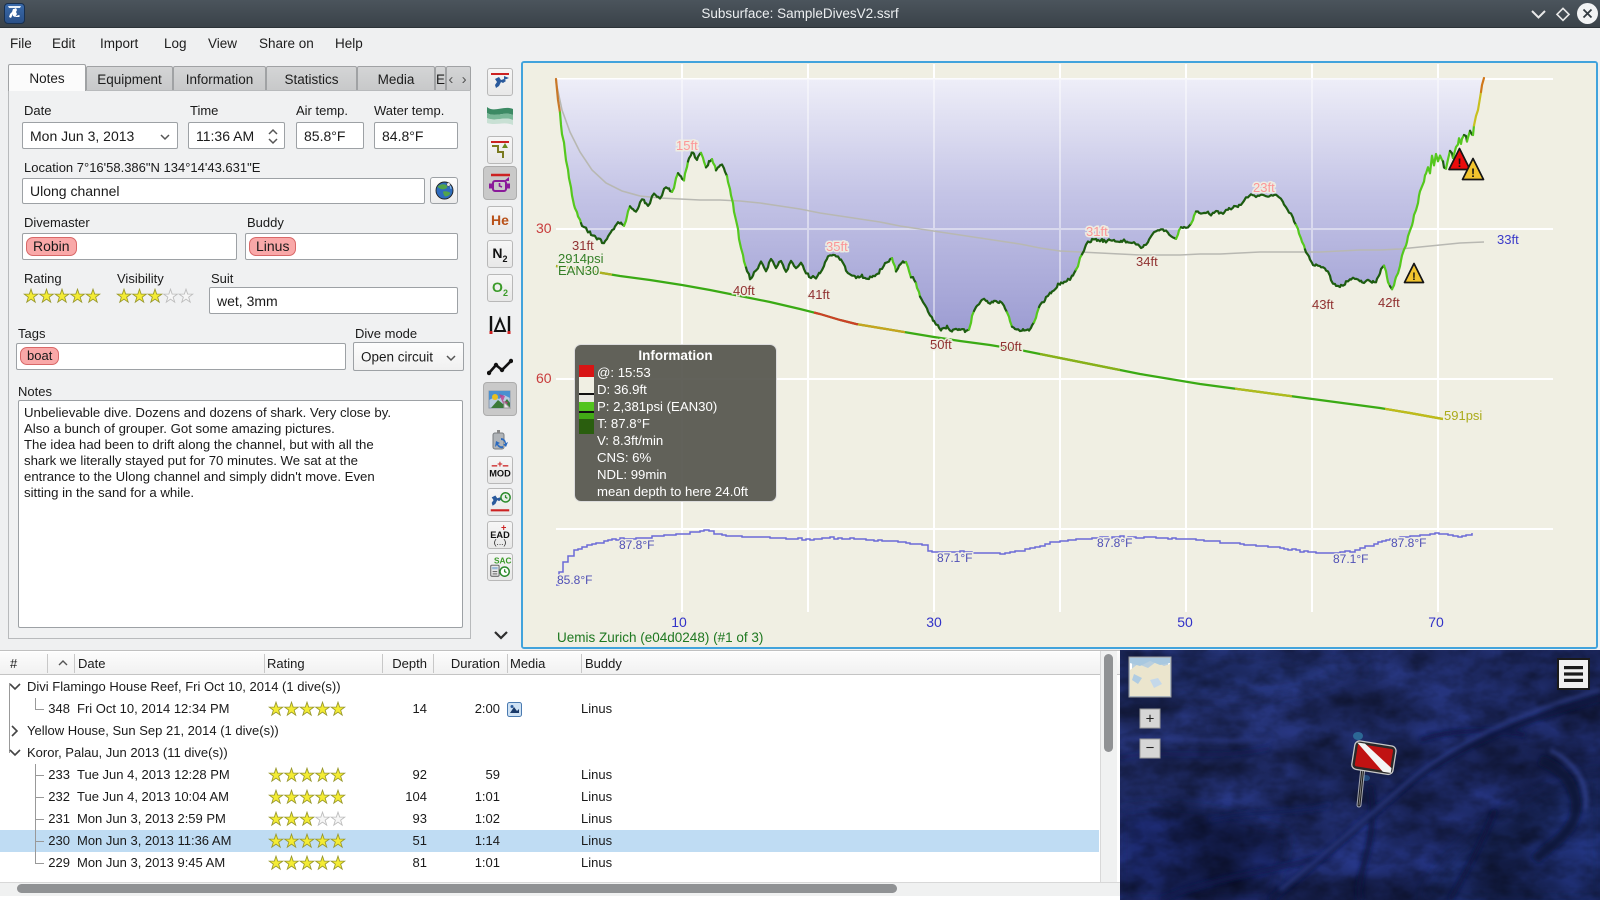 This screenshot has height=900, width=1600. Describe the element at coordinates (1097, 231) in the screenshot. I see `svg-text: 31ft` at that location.